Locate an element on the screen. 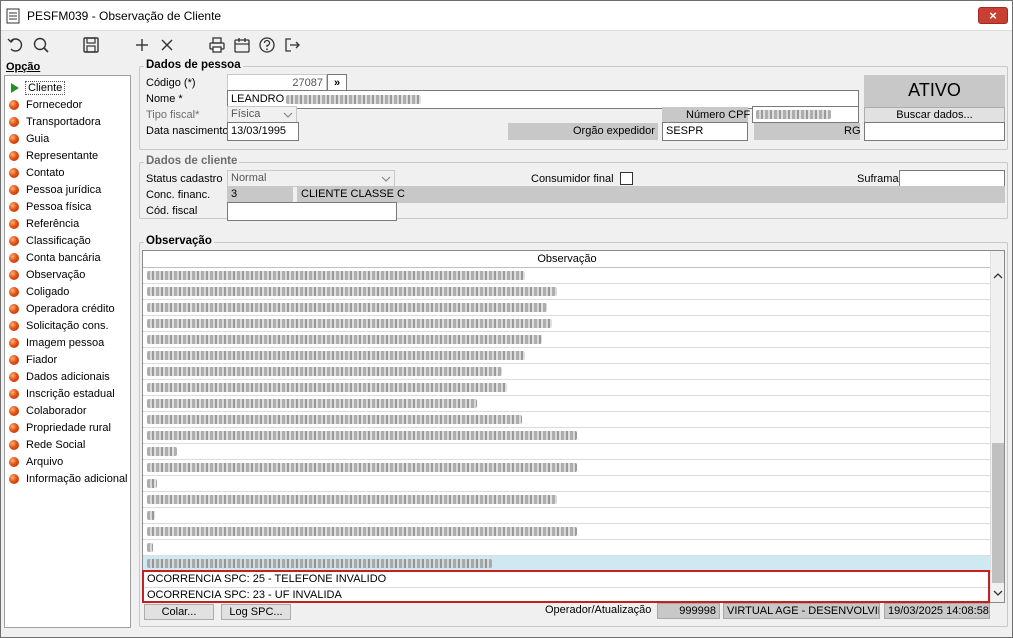  close-icon: × is located at coordinates (993, 15).